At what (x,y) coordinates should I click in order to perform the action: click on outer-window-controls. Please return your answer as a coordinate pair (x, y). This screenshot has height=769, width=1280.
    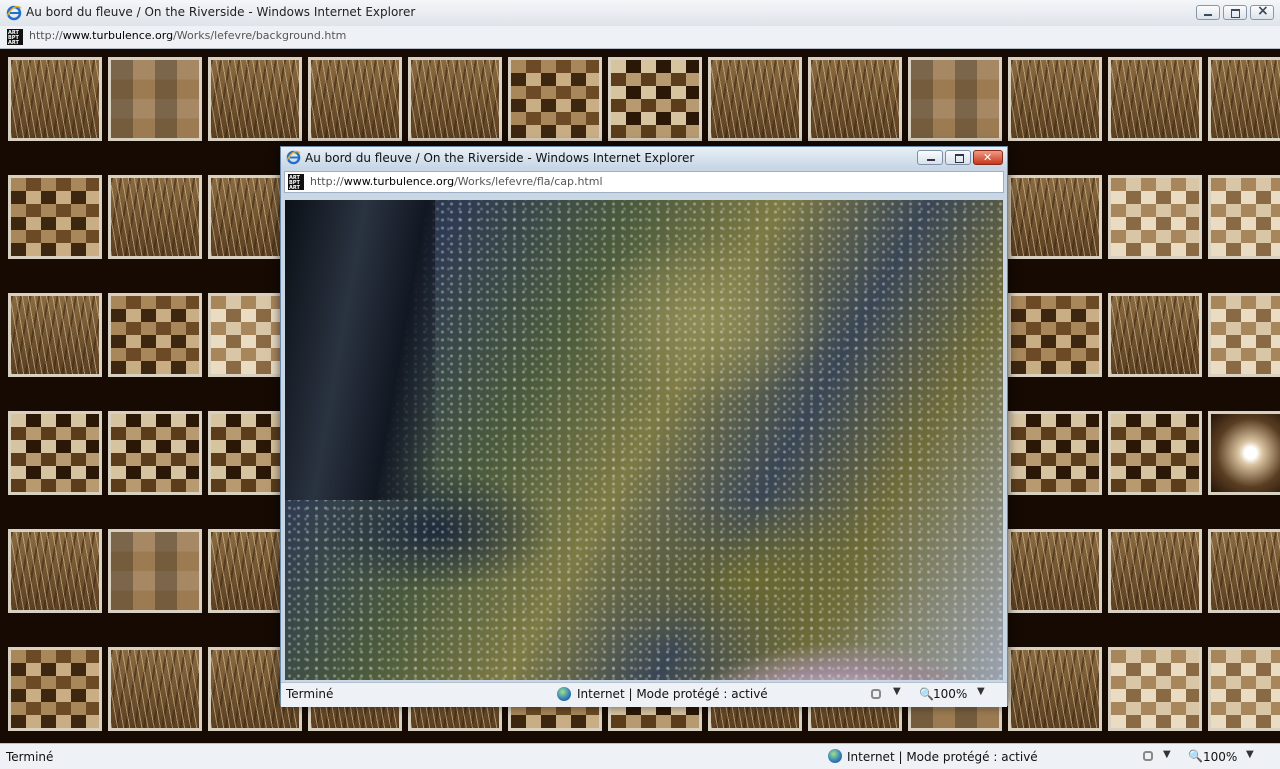
    Looking at the image, I should click on (1235, 11).